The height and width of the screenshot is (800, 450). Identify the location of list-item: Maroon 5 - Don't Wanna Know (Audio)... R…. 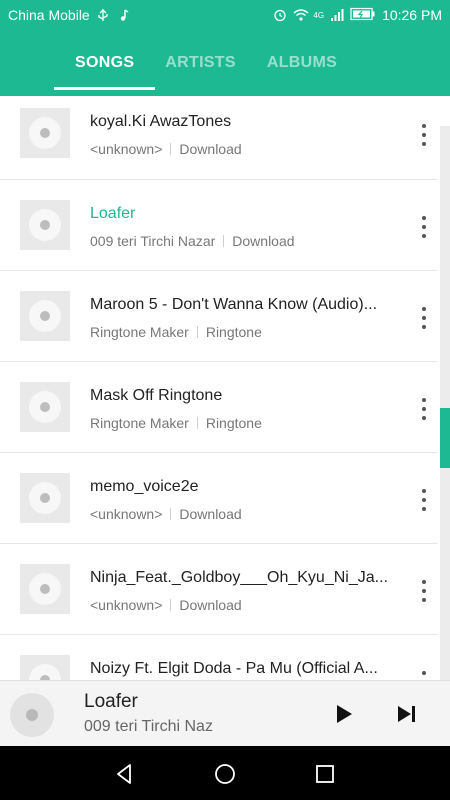
(225, 316).